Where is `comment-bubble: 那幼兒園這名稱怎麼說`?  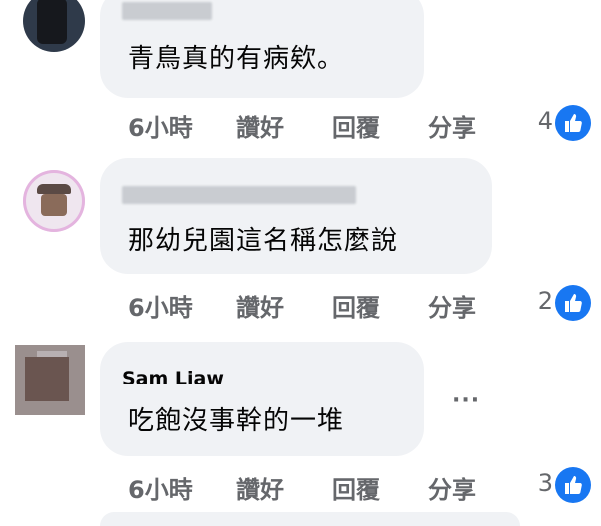 comment-bubble: 那幼兒園這名稱怎麼說 is located at coordinates (296, 216).